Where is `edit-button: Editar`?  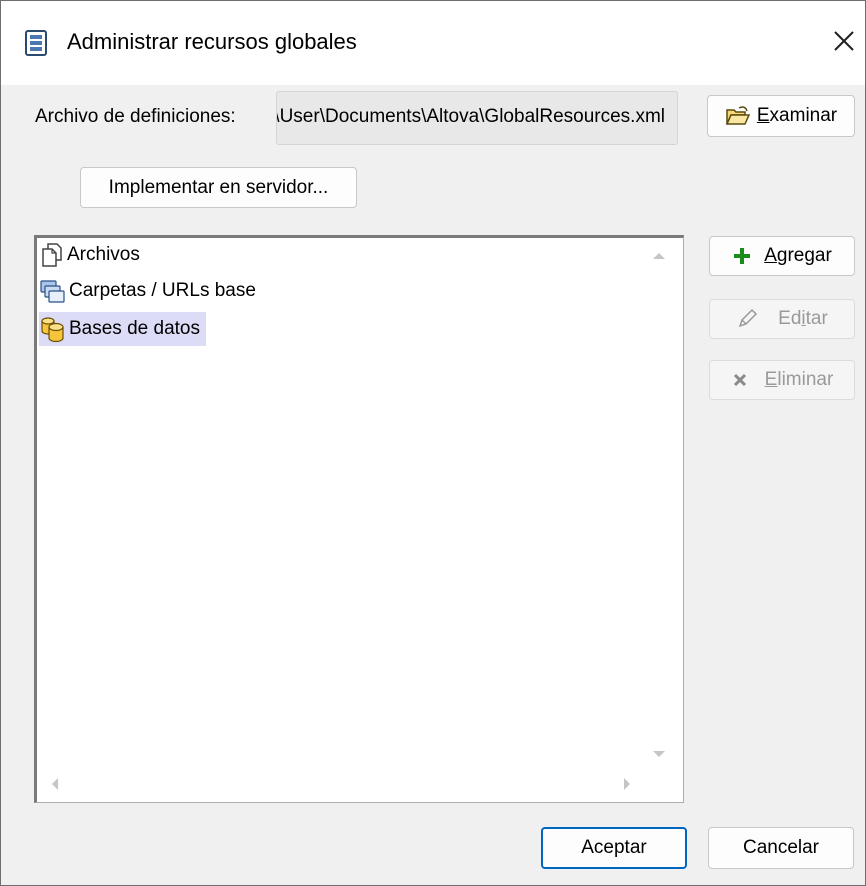
edit-button: Editar is located at coordinates (782, 319).